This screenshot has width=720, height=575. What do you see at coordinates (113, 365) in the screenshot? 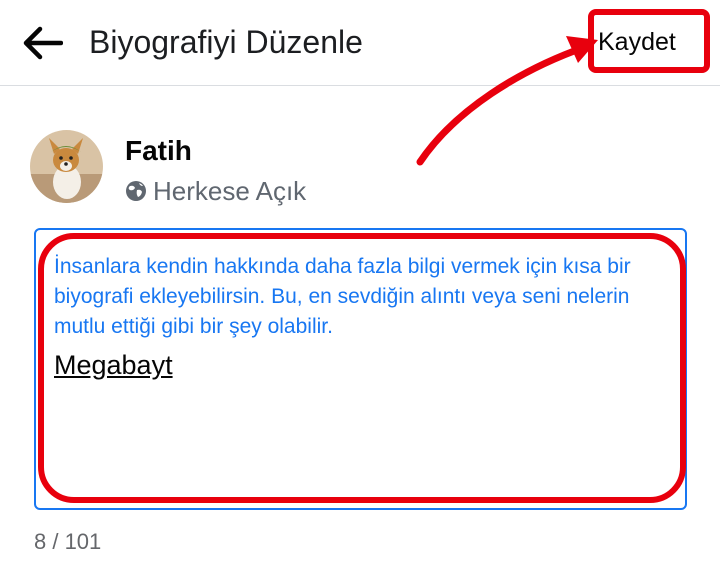
I see `bio-input-value: Megabayt` at bounding box center [113, 365].